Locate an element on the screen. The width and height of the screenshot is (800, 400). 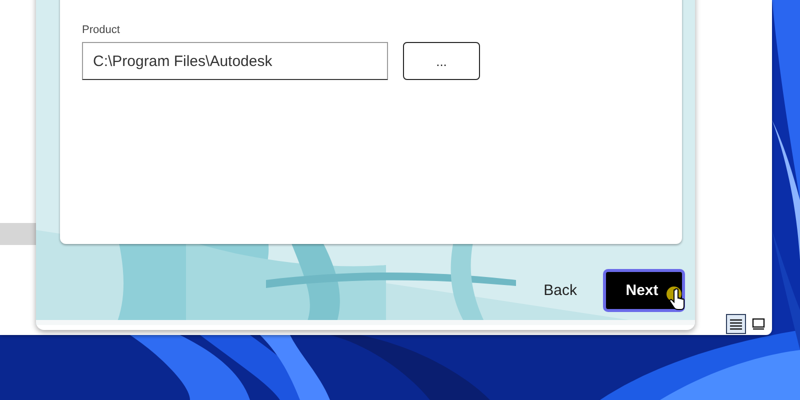
view-button is located at coordinates (736, 324).